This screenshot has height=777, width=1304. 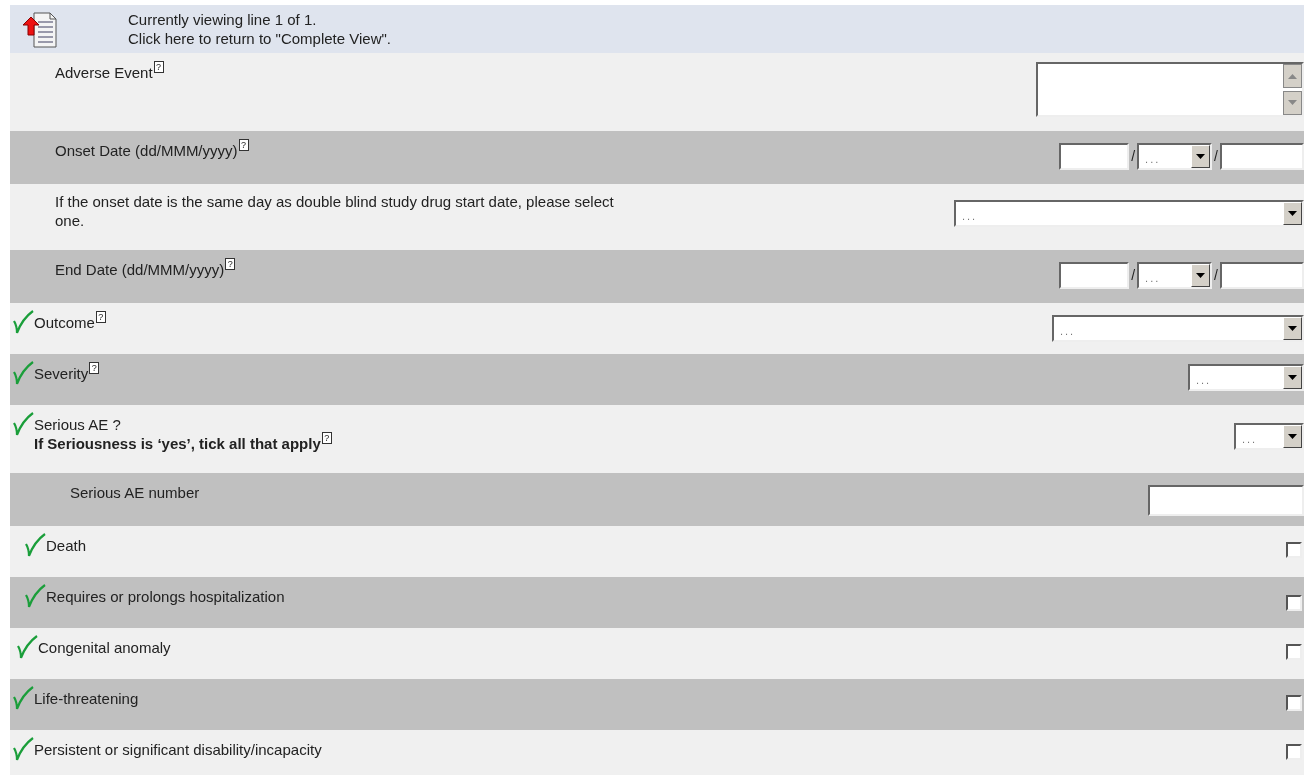 I want to click on field-label: Severity, so click(x=61, y=373).